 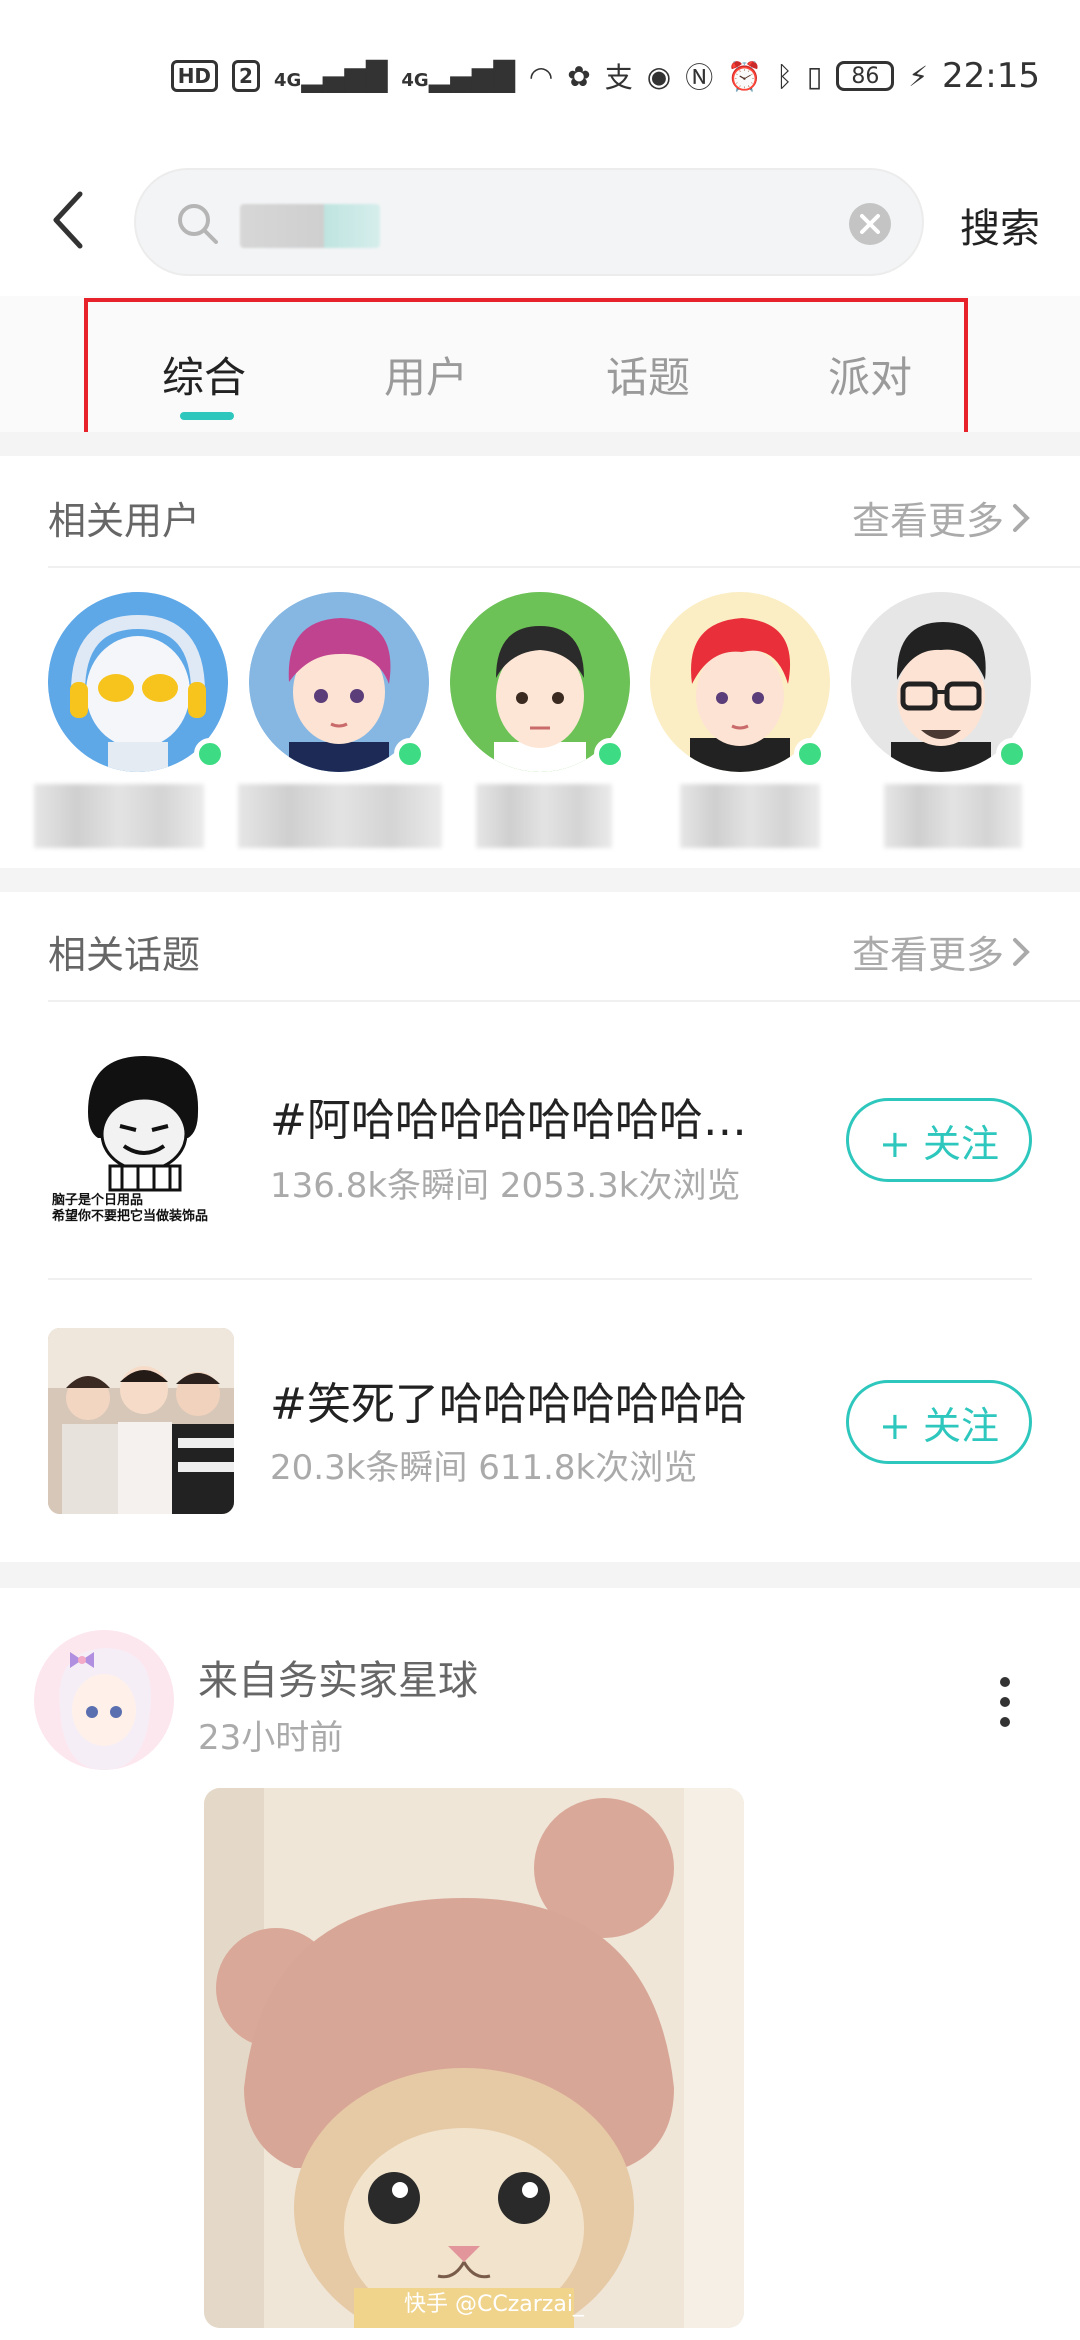 What do you see at coordinates (526, 375) in the screenshot?
I see `annotation-highlight-box` at bounding box center [526, 375].